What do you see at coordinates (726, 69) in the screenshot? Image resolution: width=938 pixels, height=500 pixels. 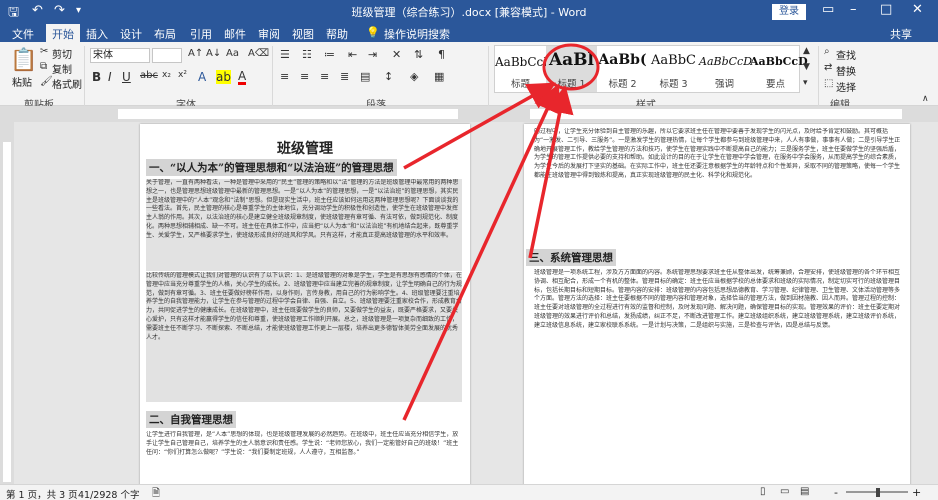 I see `style-emphasis: AaBbCcD 强调` at bounding box center [726, 69].